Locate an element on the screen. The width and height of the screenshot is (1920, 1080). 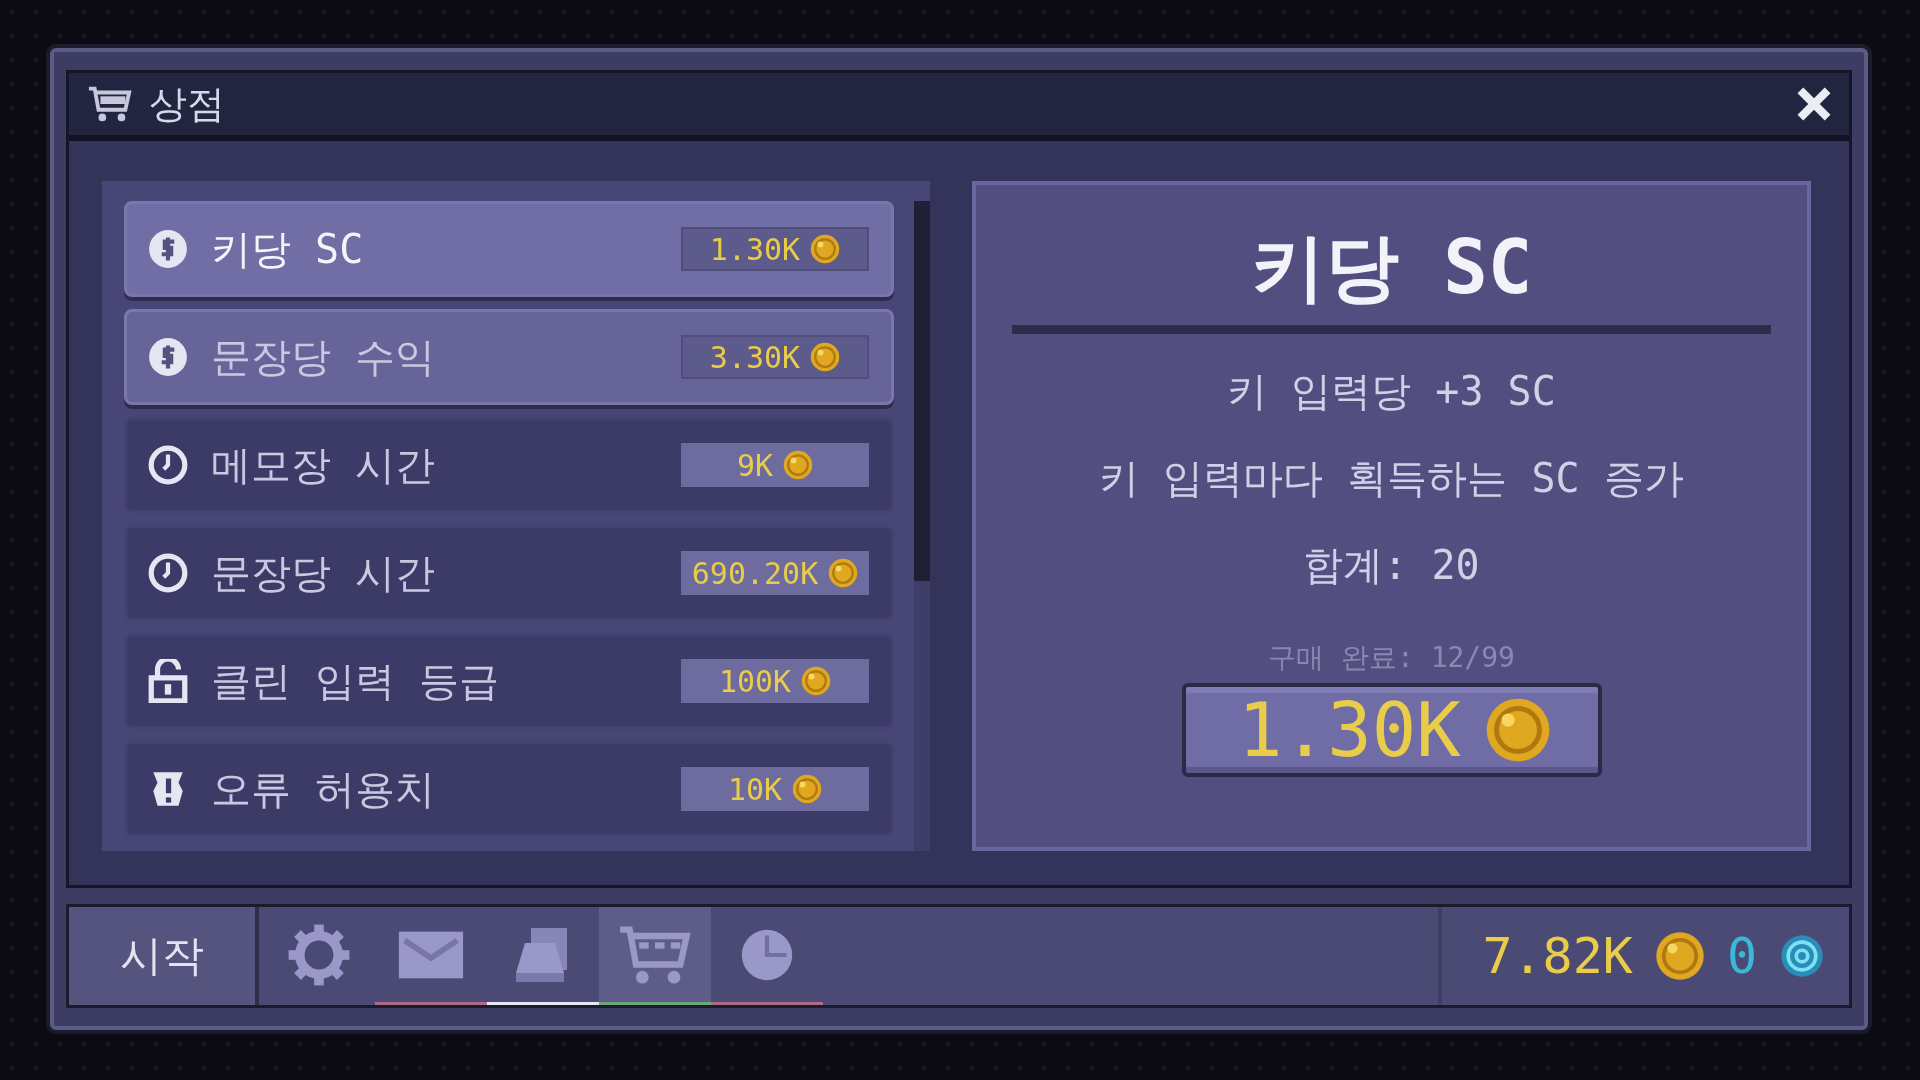
at-sign-icon is located at coordinates (1802, 956).